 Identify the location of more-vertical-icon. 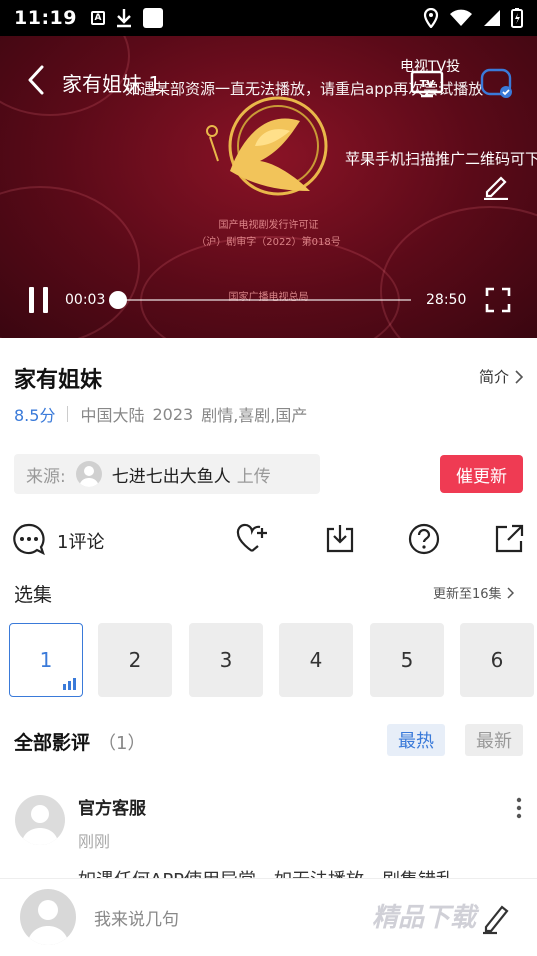
(519, 808).